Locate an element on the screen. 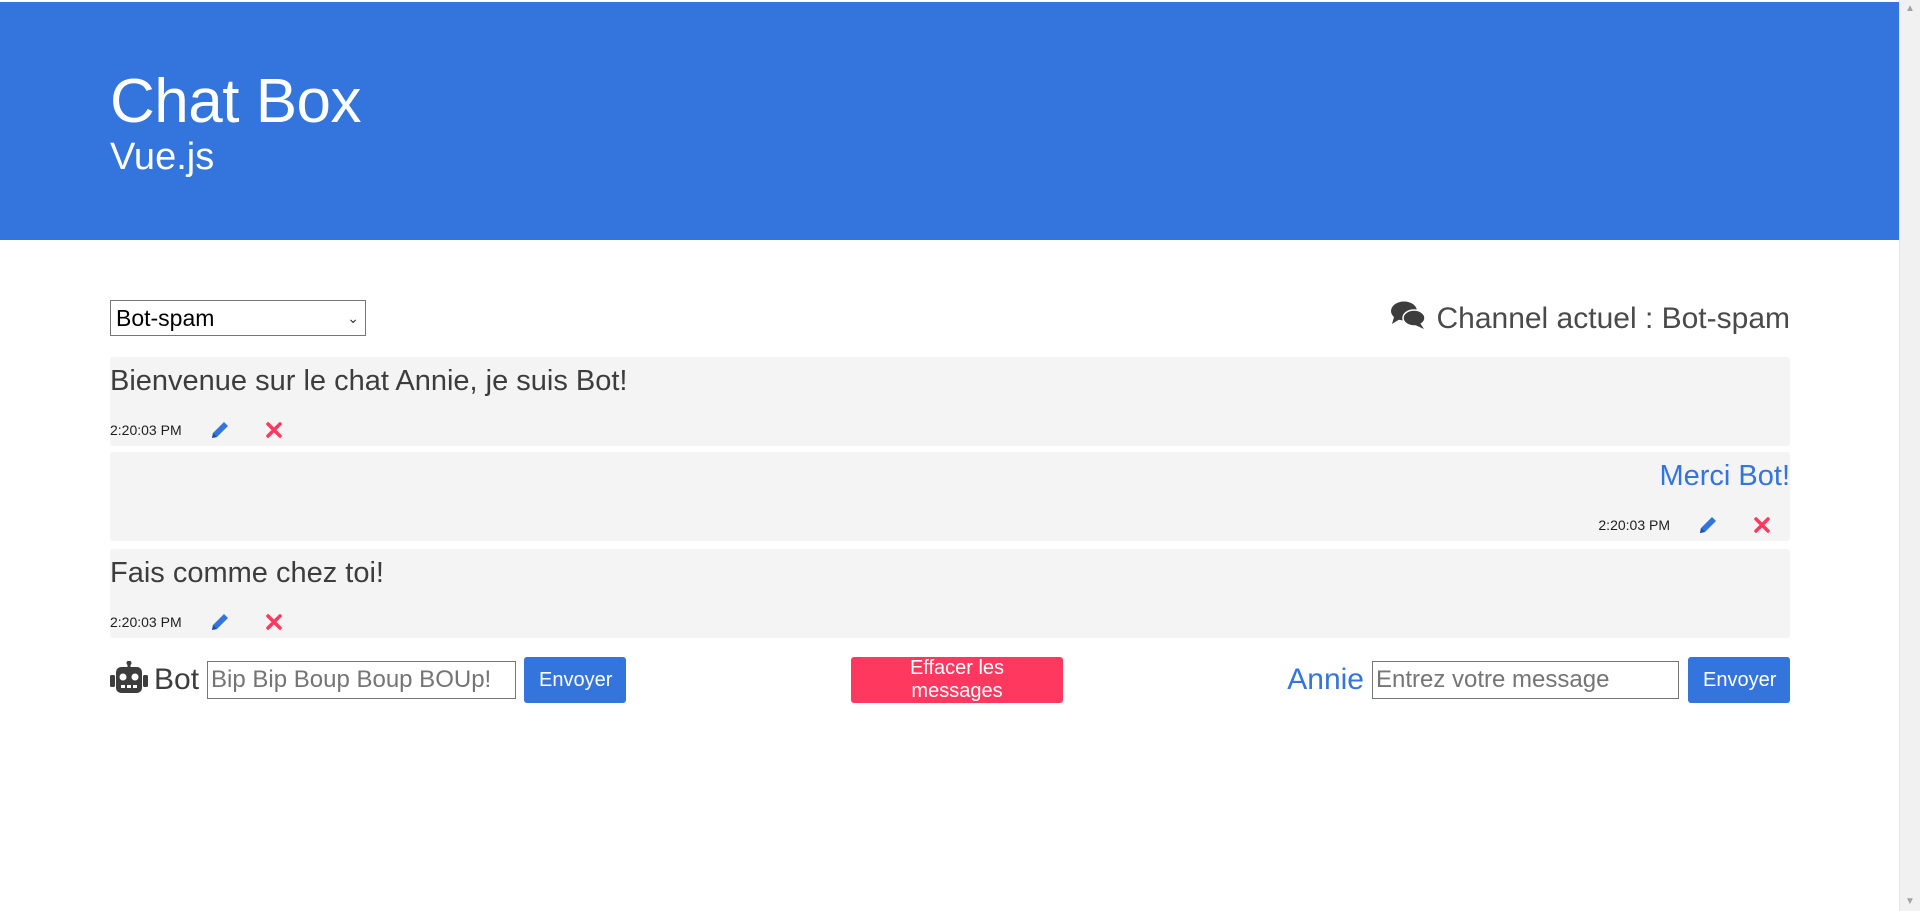 The height and width of the screenshot is (911, 1920). robot-icon is located at coordinates (129, 680).